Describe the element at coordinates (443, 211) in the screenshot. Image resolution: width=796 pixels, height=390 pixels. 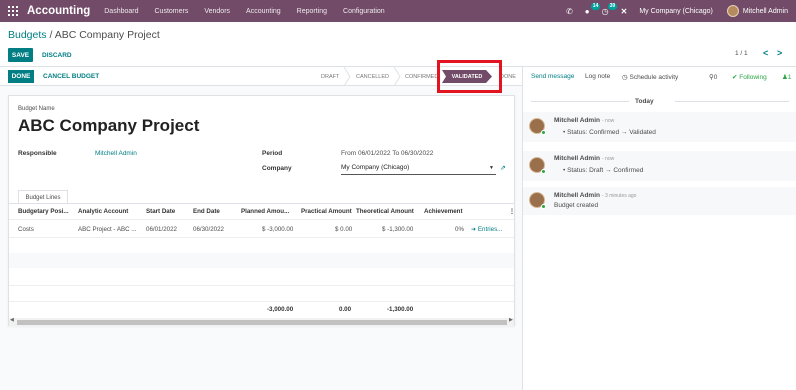
I see `col-header-achievement: Achievement` at that location.